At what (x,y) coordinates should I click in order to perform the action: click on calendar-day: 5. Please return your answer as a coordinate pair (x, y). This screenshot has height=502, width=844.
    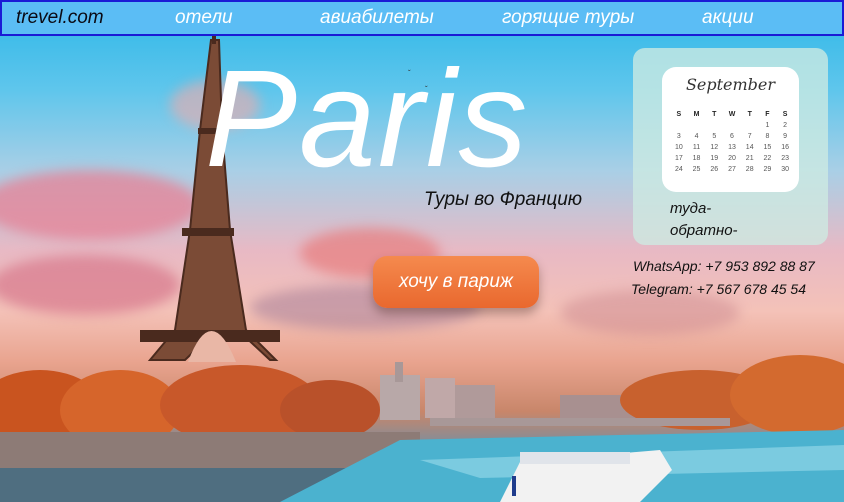
    Looking at the image, I should click on (714, 136).